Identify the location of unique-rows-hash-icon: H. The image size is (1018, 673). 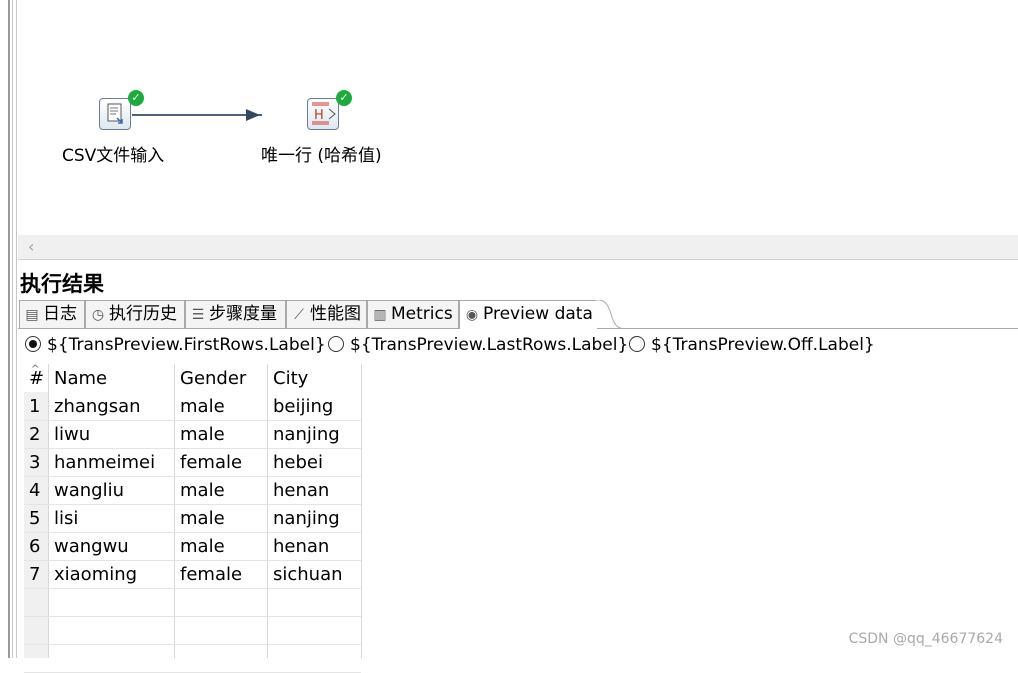
(324, 113).